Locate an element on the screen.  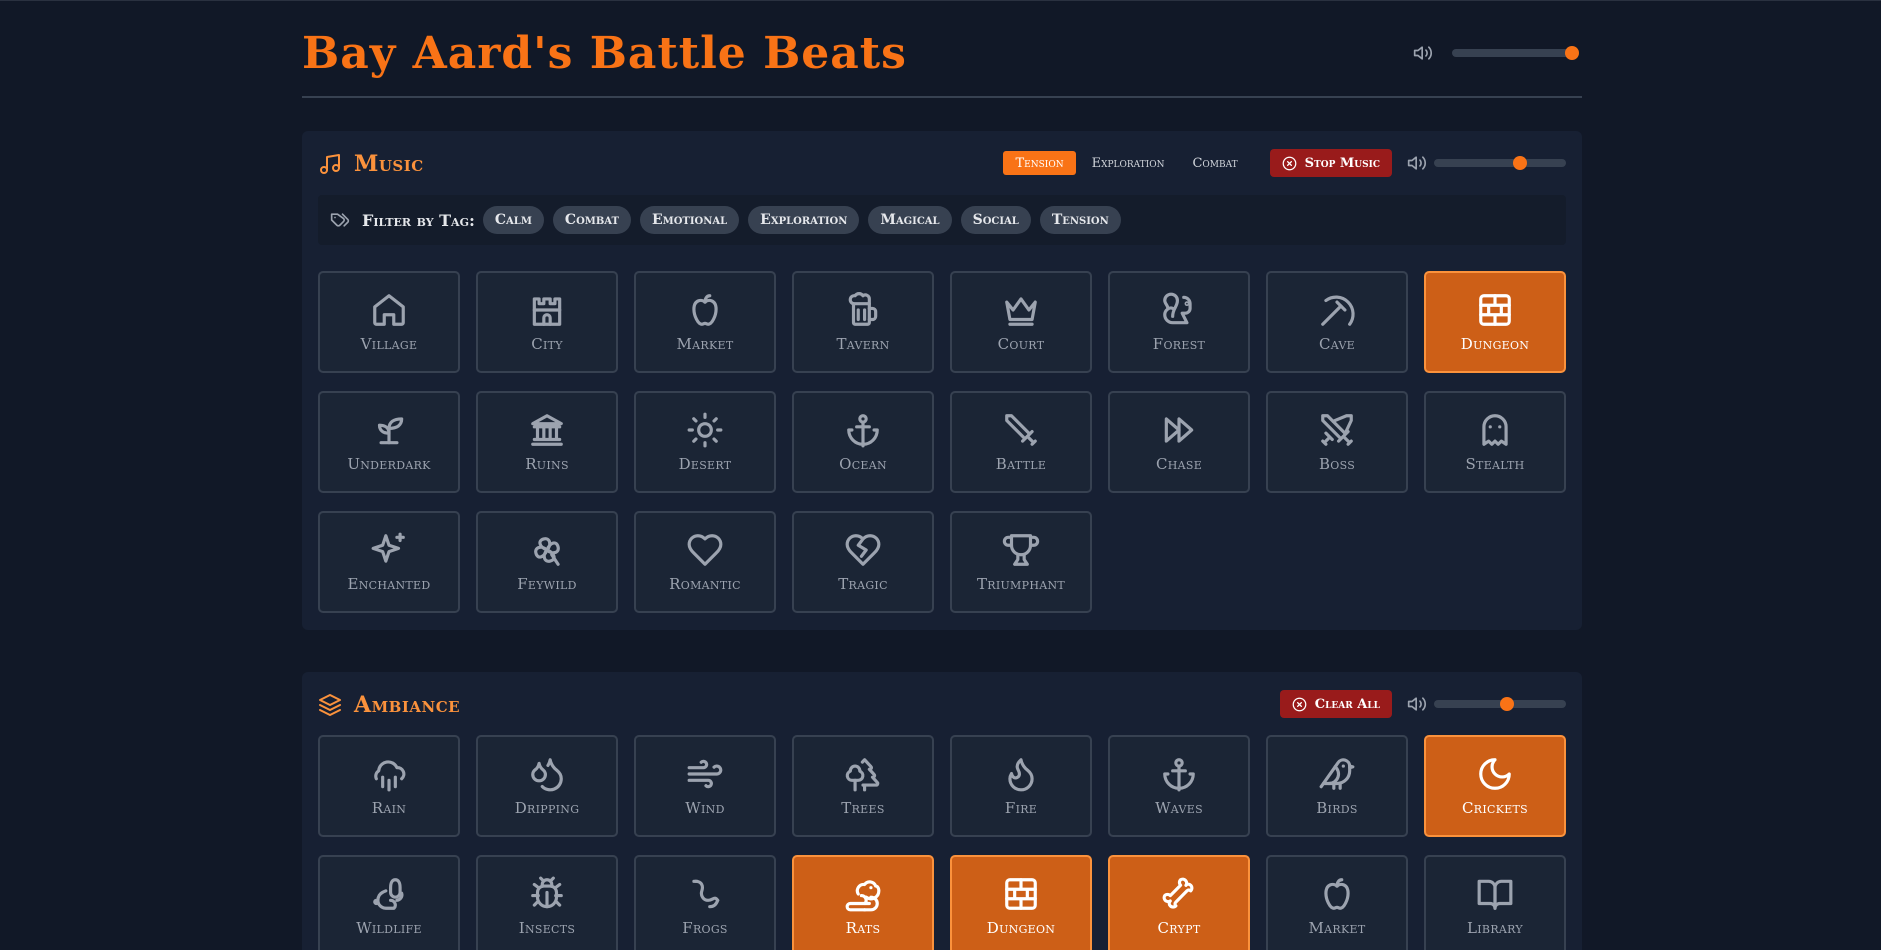
music-tile-desert: Desert is located at coordinates (705, 442).